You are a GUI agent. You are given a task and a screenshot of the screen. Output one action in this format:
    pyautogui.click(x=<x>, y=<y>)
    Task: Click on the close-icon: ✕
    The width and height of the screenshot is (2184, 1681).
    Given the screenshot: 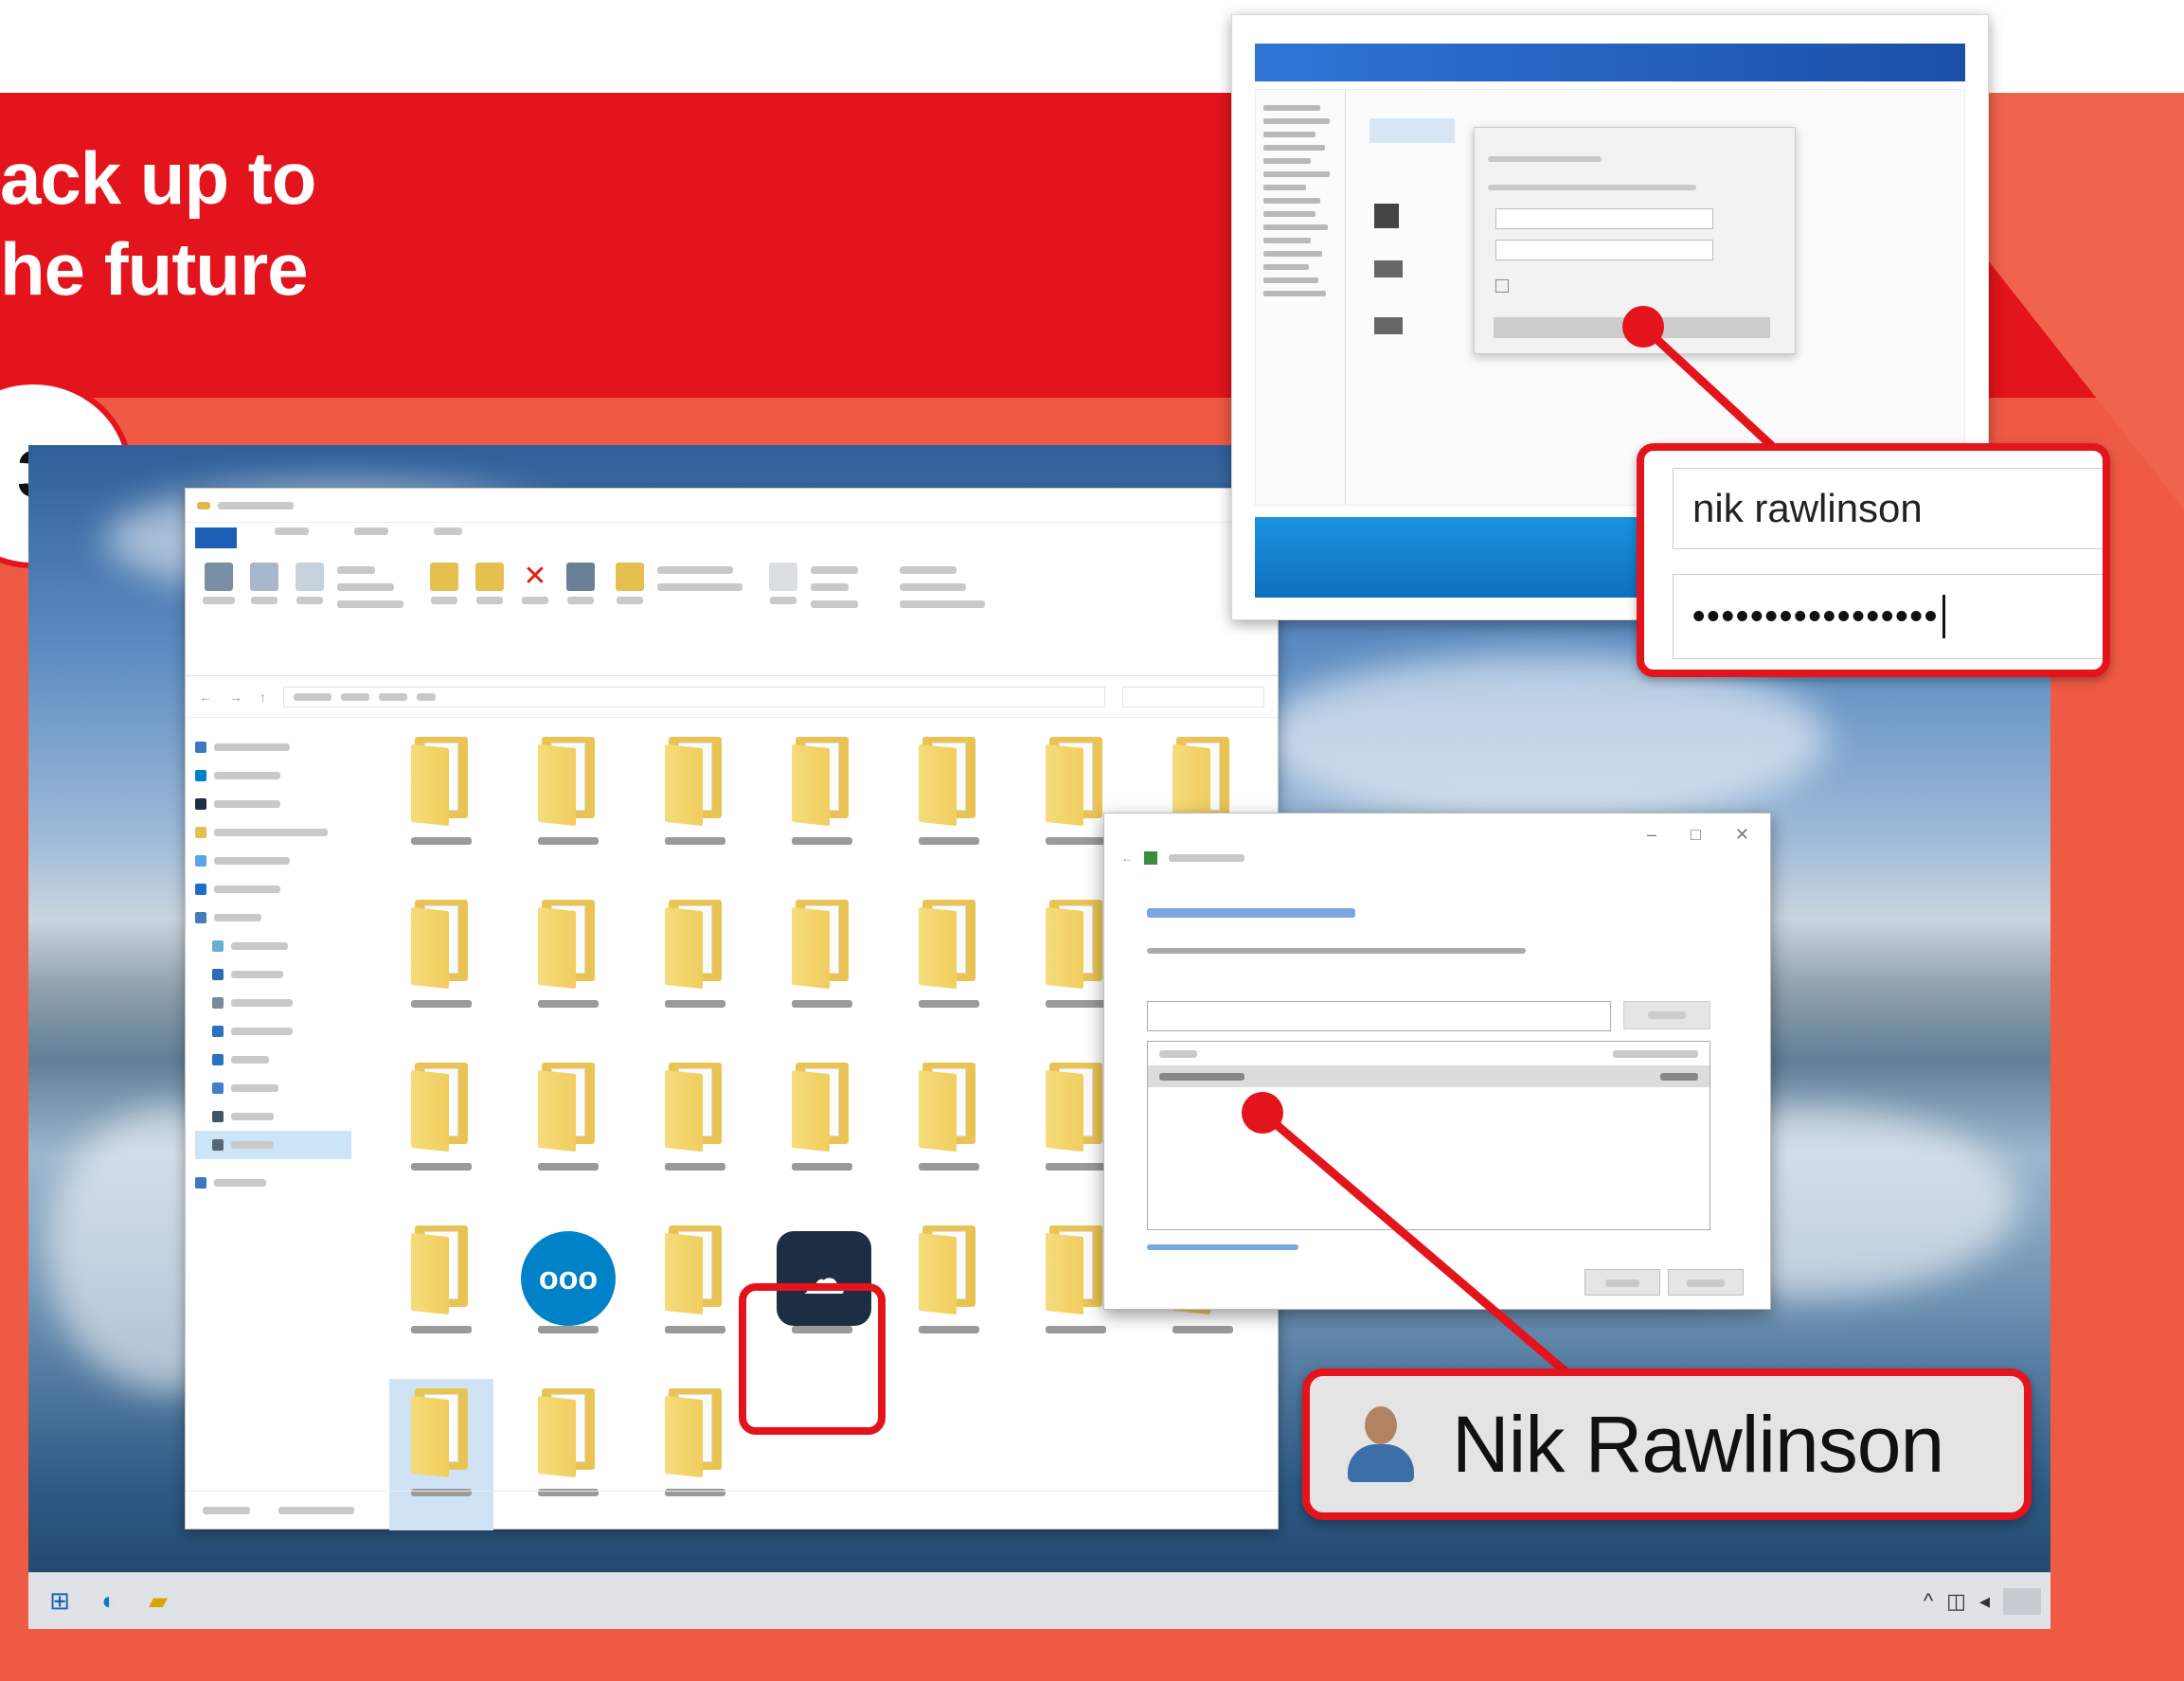 What is the action you would take?
    pyautogui.click(x=1742, y=835)
    